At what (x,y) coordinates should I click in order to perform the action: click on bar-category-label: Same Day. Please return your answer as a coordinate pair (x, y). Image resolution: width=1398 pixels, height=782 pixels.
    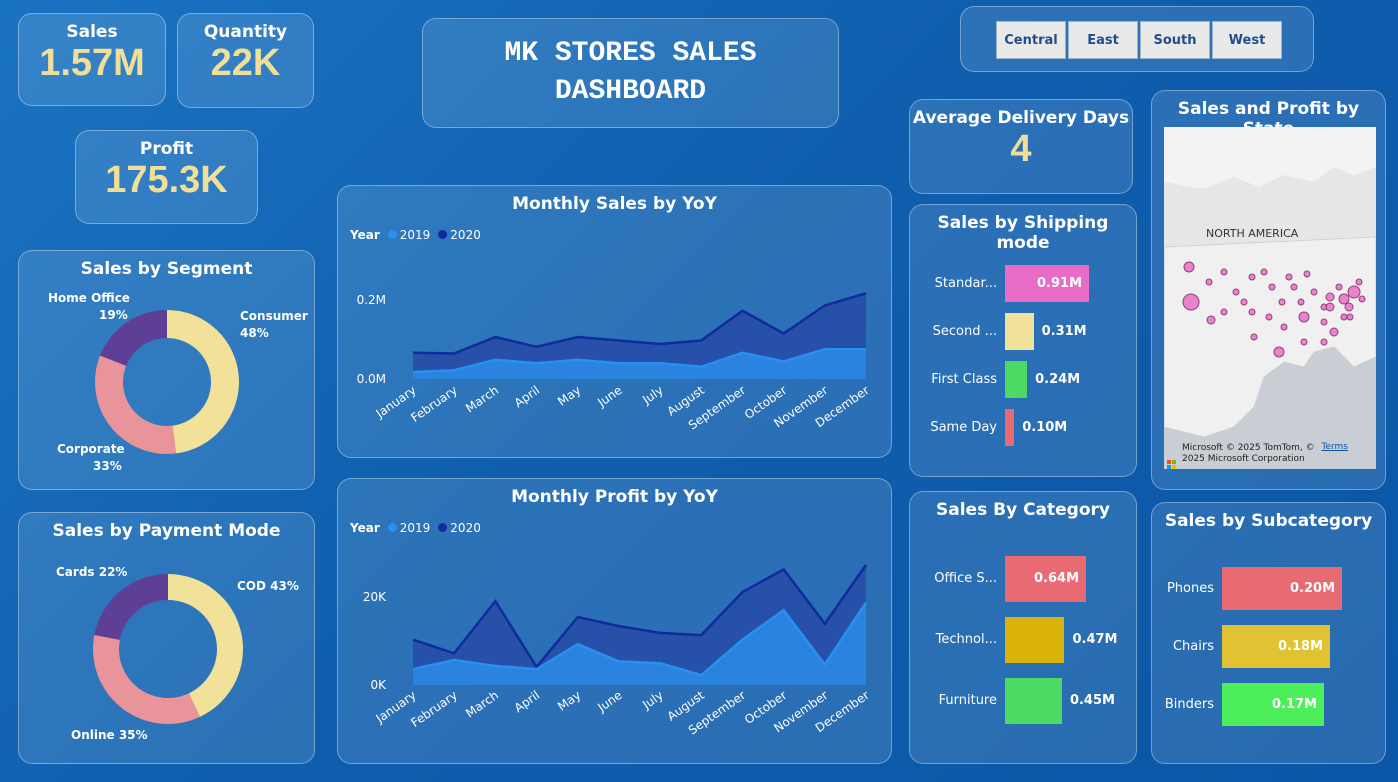
    Looking at the image, I should click on (963, 427).